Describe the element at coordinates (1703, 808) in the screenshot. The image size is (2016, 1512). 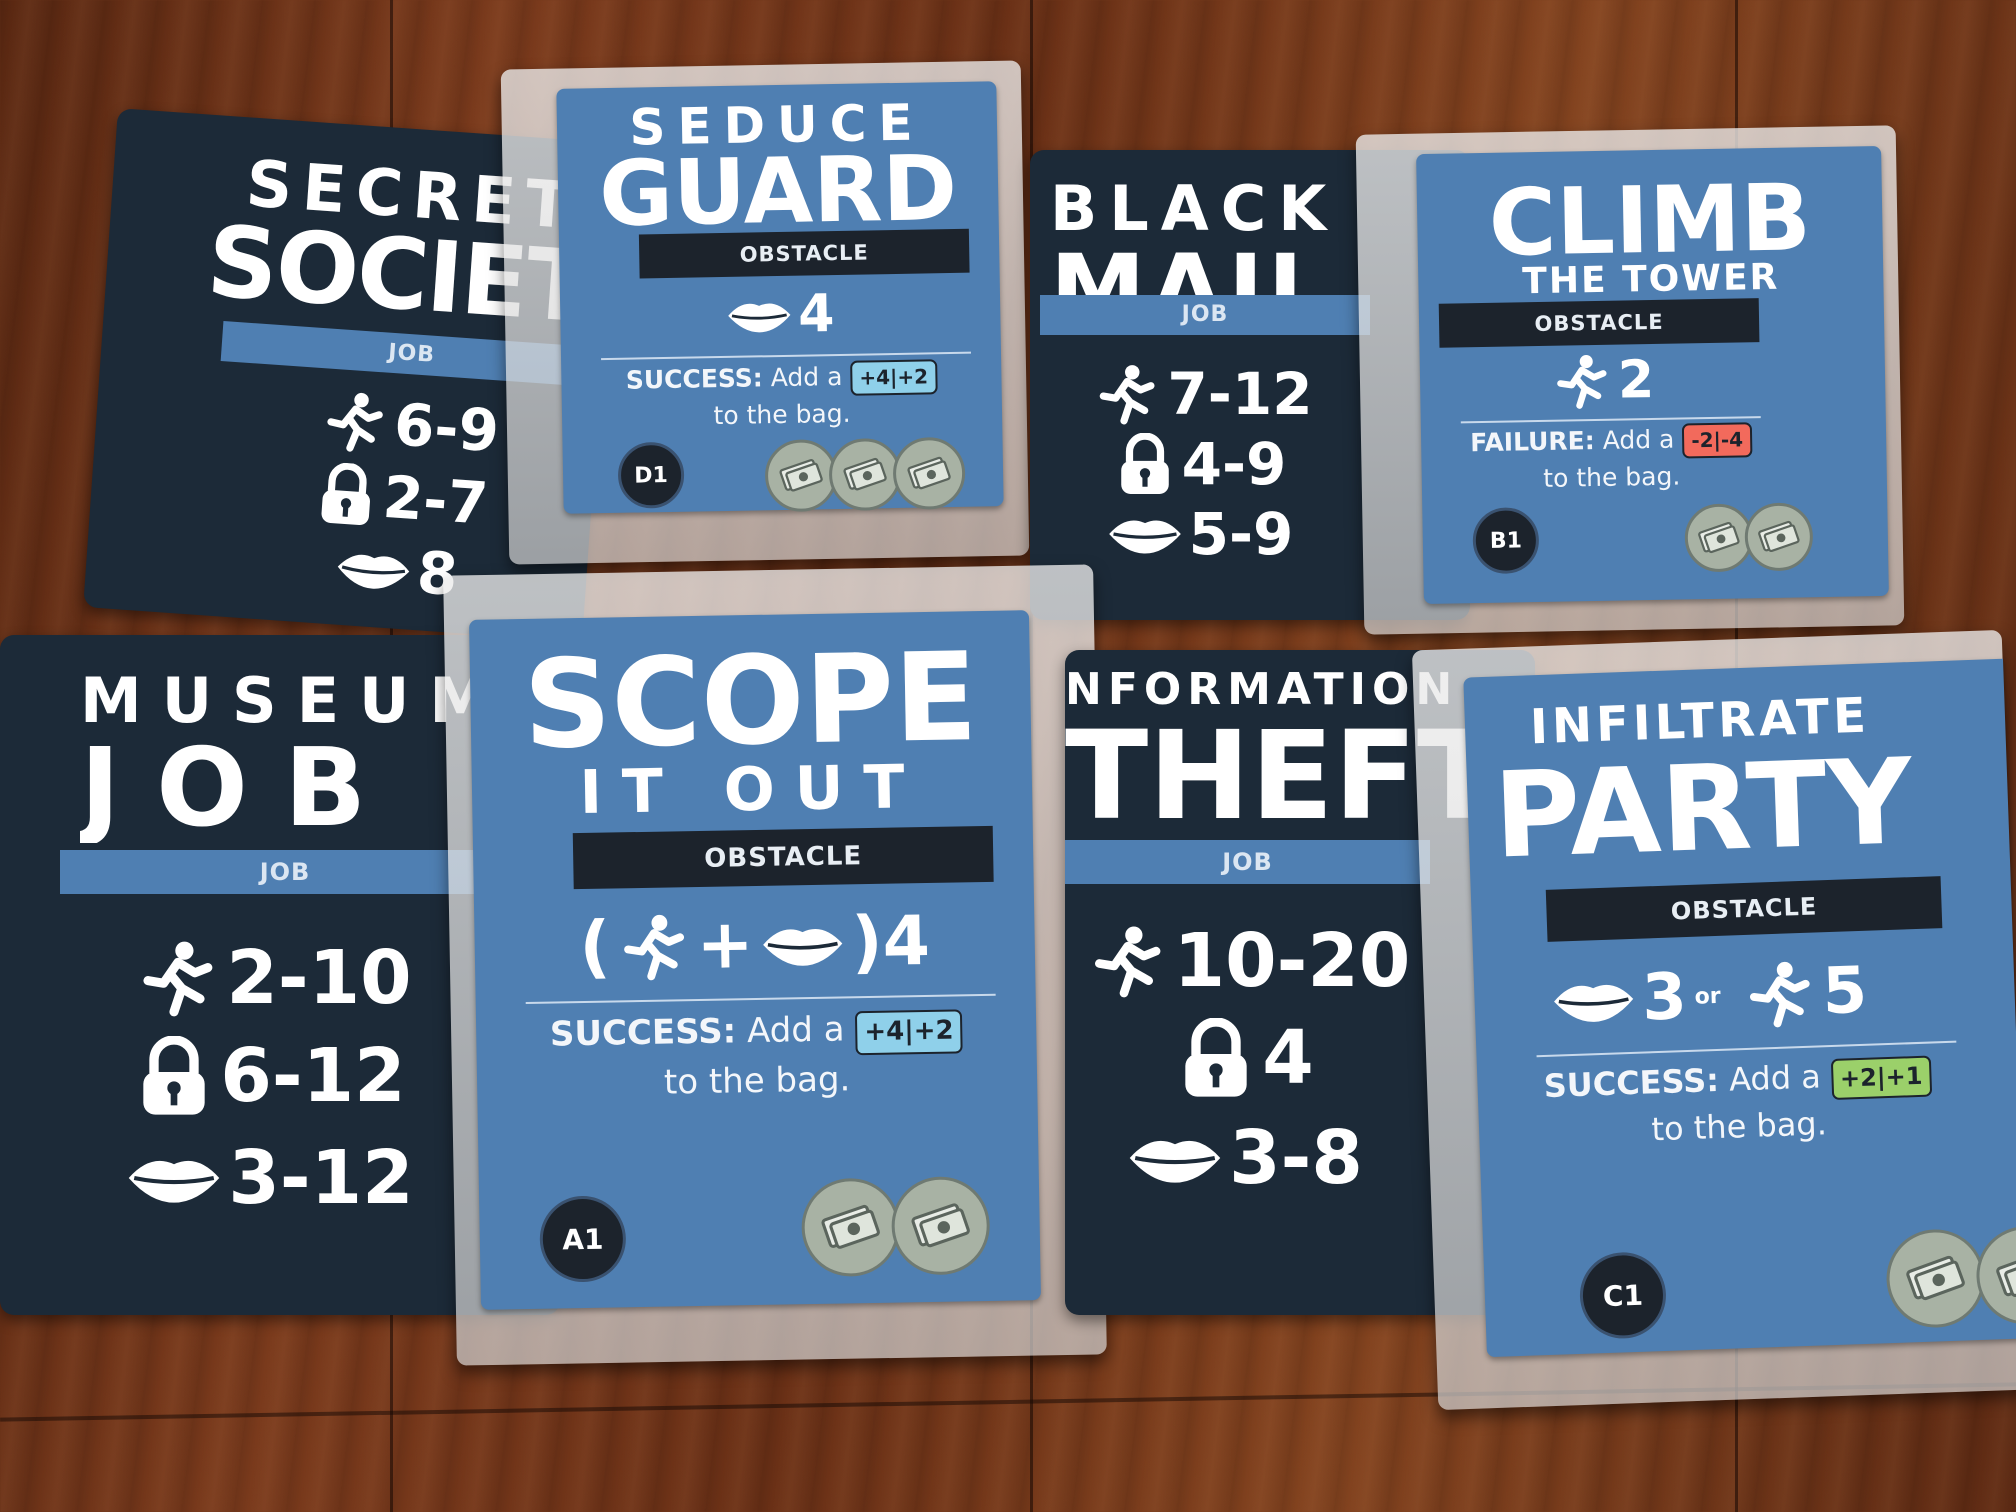
I see `card-title-main: PARTY` at that location.